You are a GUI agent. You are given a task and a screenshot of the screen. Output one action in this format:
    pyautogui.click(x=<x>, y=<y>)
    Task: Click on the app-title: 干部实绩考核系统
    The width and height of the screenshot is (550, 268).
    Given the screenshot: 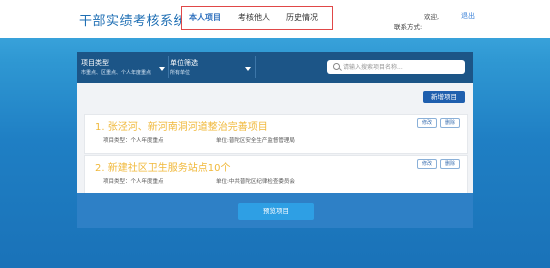 What is the action you would take?
    pyautogui.click(x=133, y=21)
    